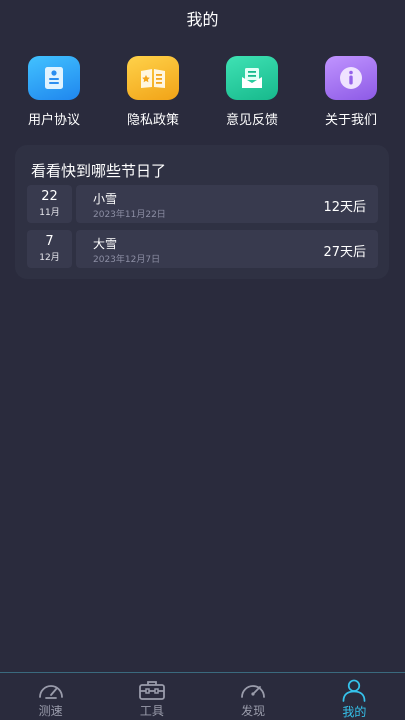 The image size is (405, 720). What do you see at coordinates (49, 241) in the screenshot?
I see `festival-day: 7` at bounding box center [49, 241].